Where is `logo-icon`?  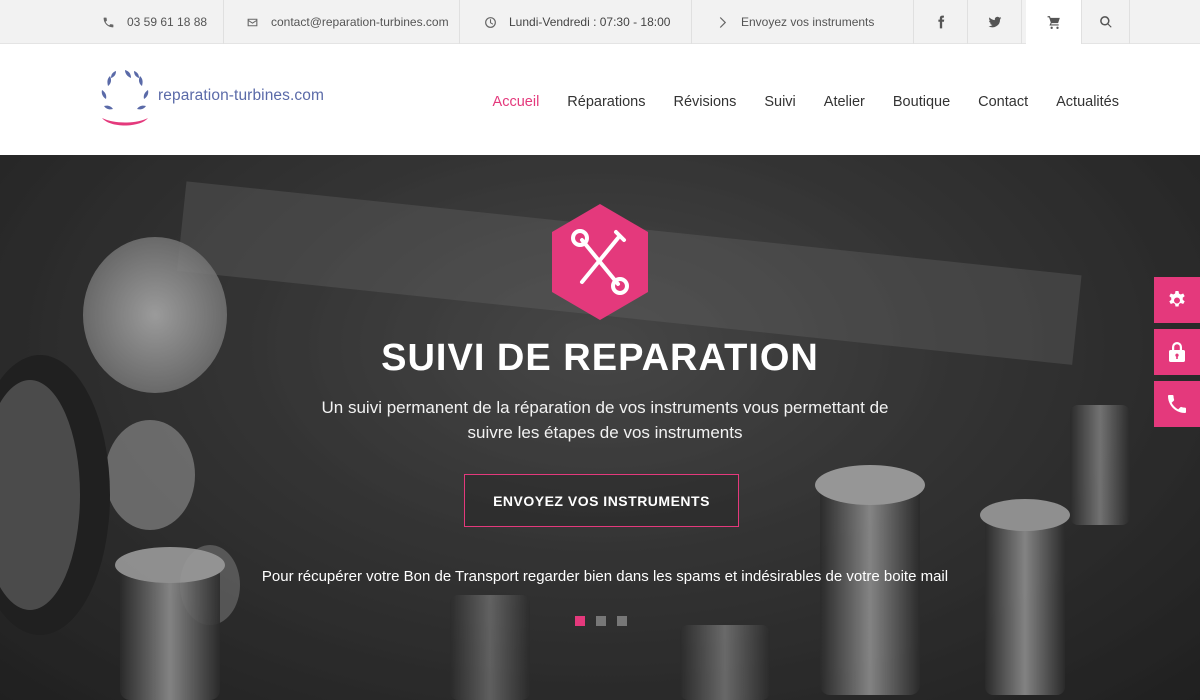 logo-icon is located at coordinates (125, 98).